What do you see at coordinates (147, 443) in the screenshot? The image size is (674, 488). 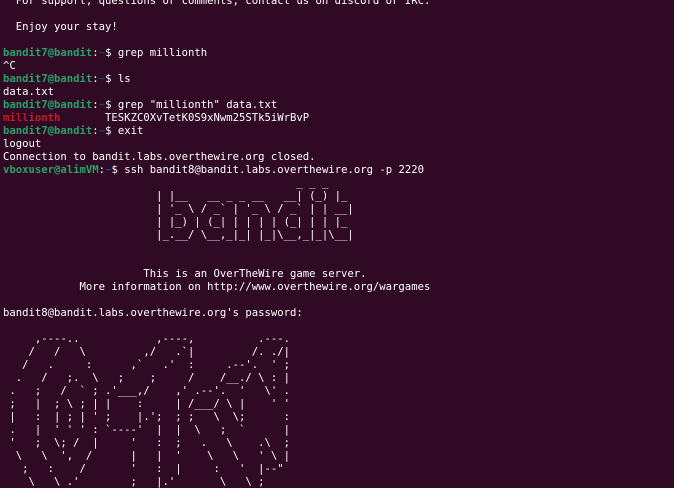 I see `terminal-line: ' ; \; / | ' : ; . \ .\ ;` at bounding box center [147, 443].